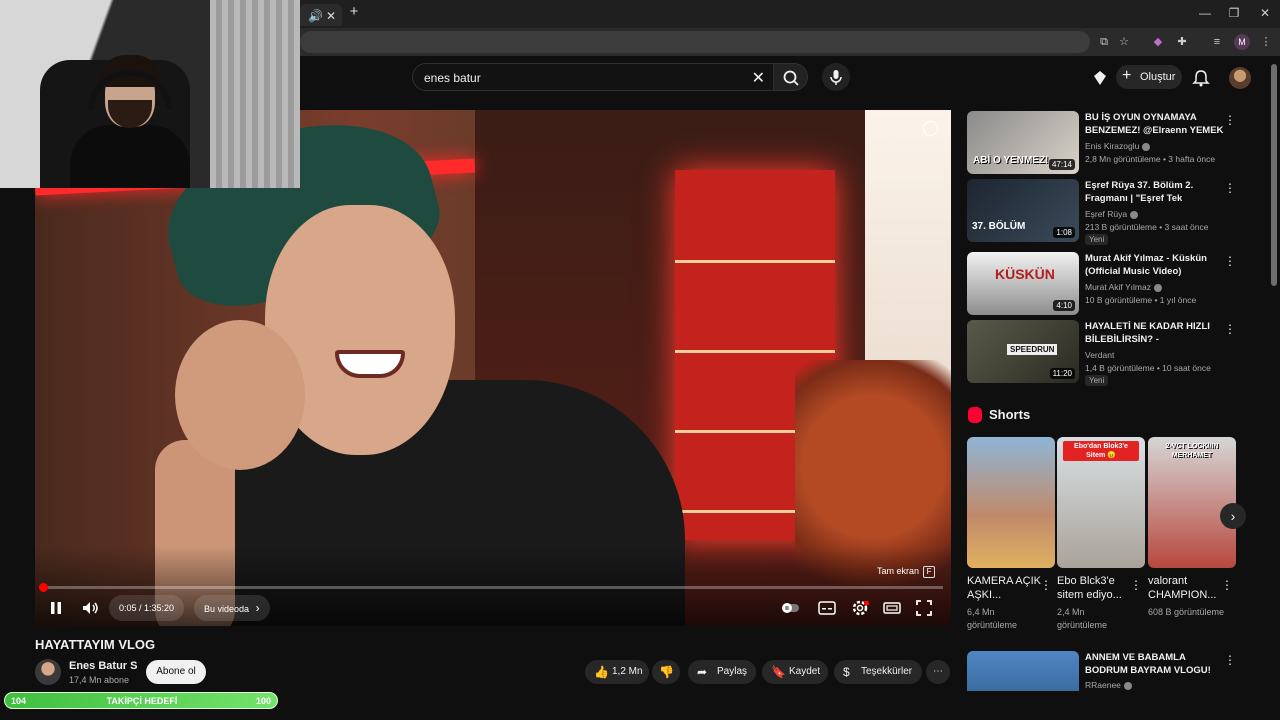  I want to click on extensions-puzzle-icon: ✚, so click(1182, 42).